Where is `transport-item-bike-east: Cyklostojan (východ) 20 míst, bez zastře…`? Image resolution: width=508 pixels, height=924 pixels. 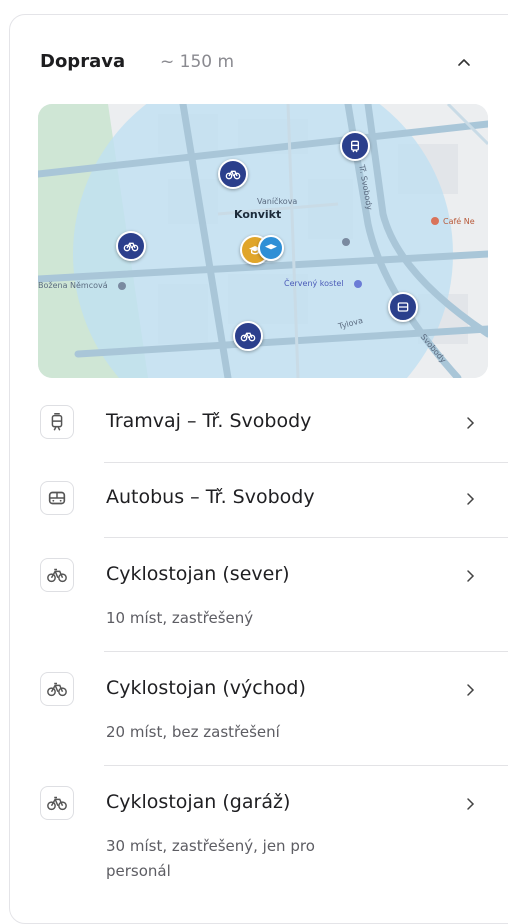
transport-item-bike-east: Cyklostojan (východ) 20 míst, bez zastře… is located at coordinates (260, 710).